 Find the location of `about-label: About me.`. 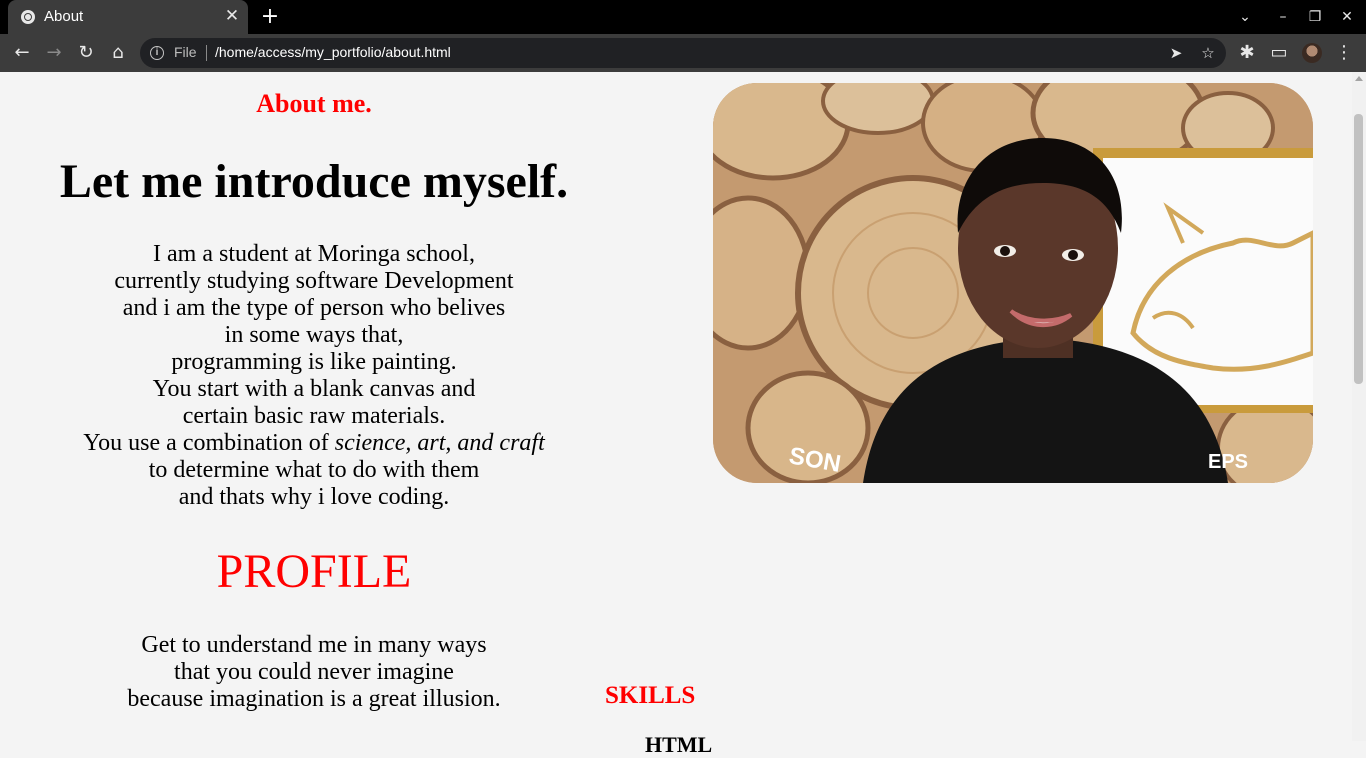

about-label: About me. is located at coordinates (314, 103).